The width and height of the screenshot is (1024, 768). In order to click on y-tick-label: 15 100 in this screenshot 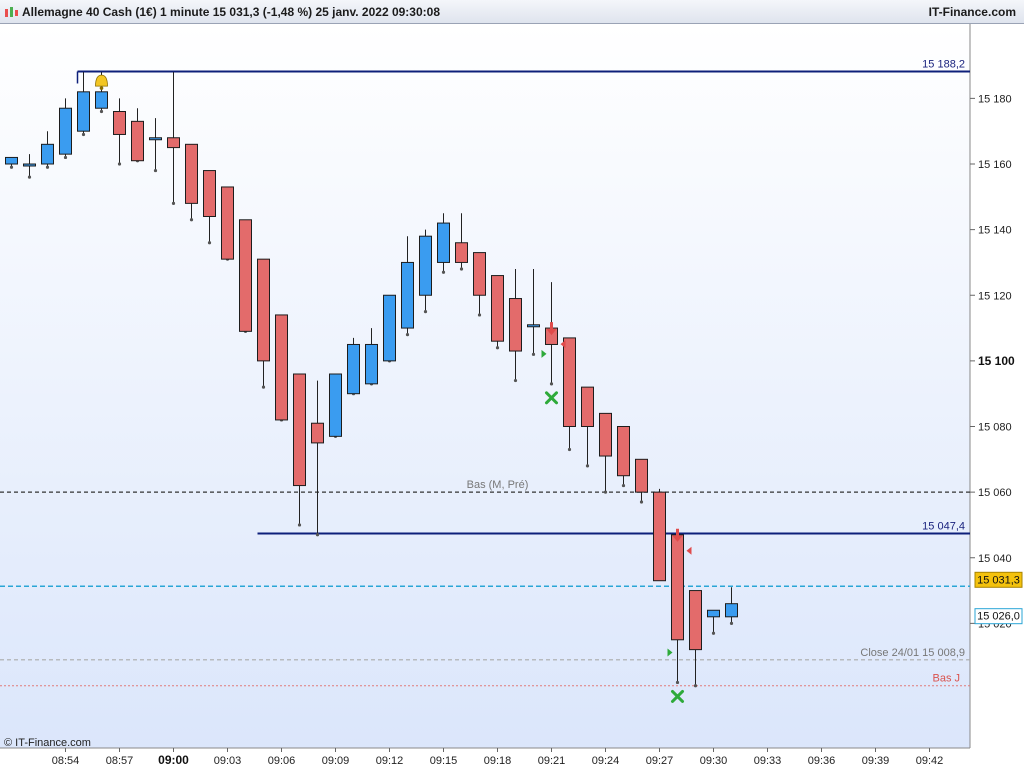, I will do `click(996, 361)`.